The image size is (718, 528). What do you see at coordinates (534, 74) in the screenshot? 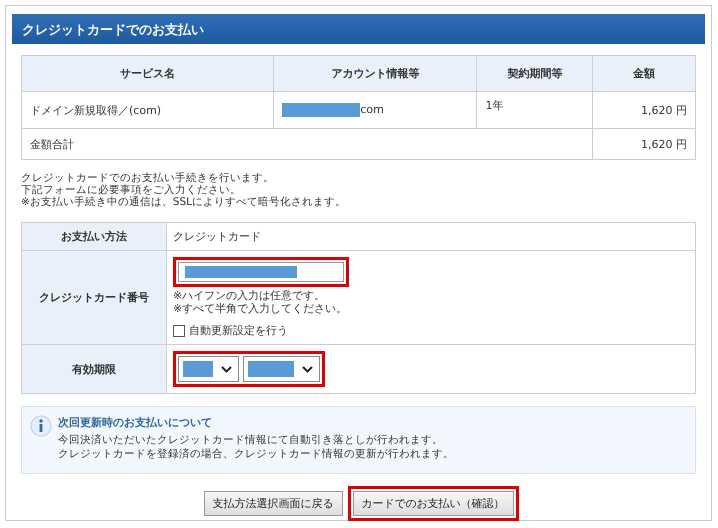
I see `column-header: 契約期間等` at bounding box center [534, 74].